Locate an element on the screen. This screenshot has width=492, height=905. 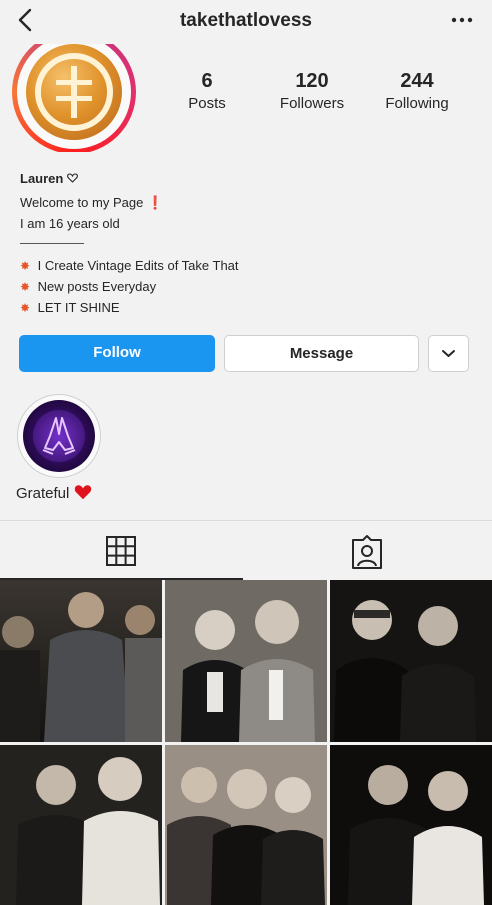
posts-count: 6 Posts is located at coordinates (207, 91).